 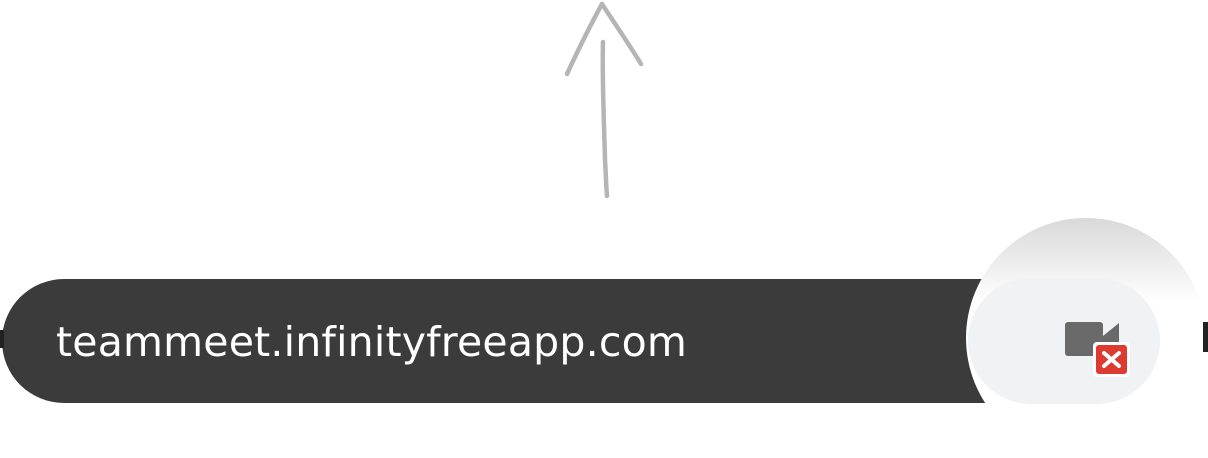 I want to click on edge-fragment, so click(x=1205, y=337).